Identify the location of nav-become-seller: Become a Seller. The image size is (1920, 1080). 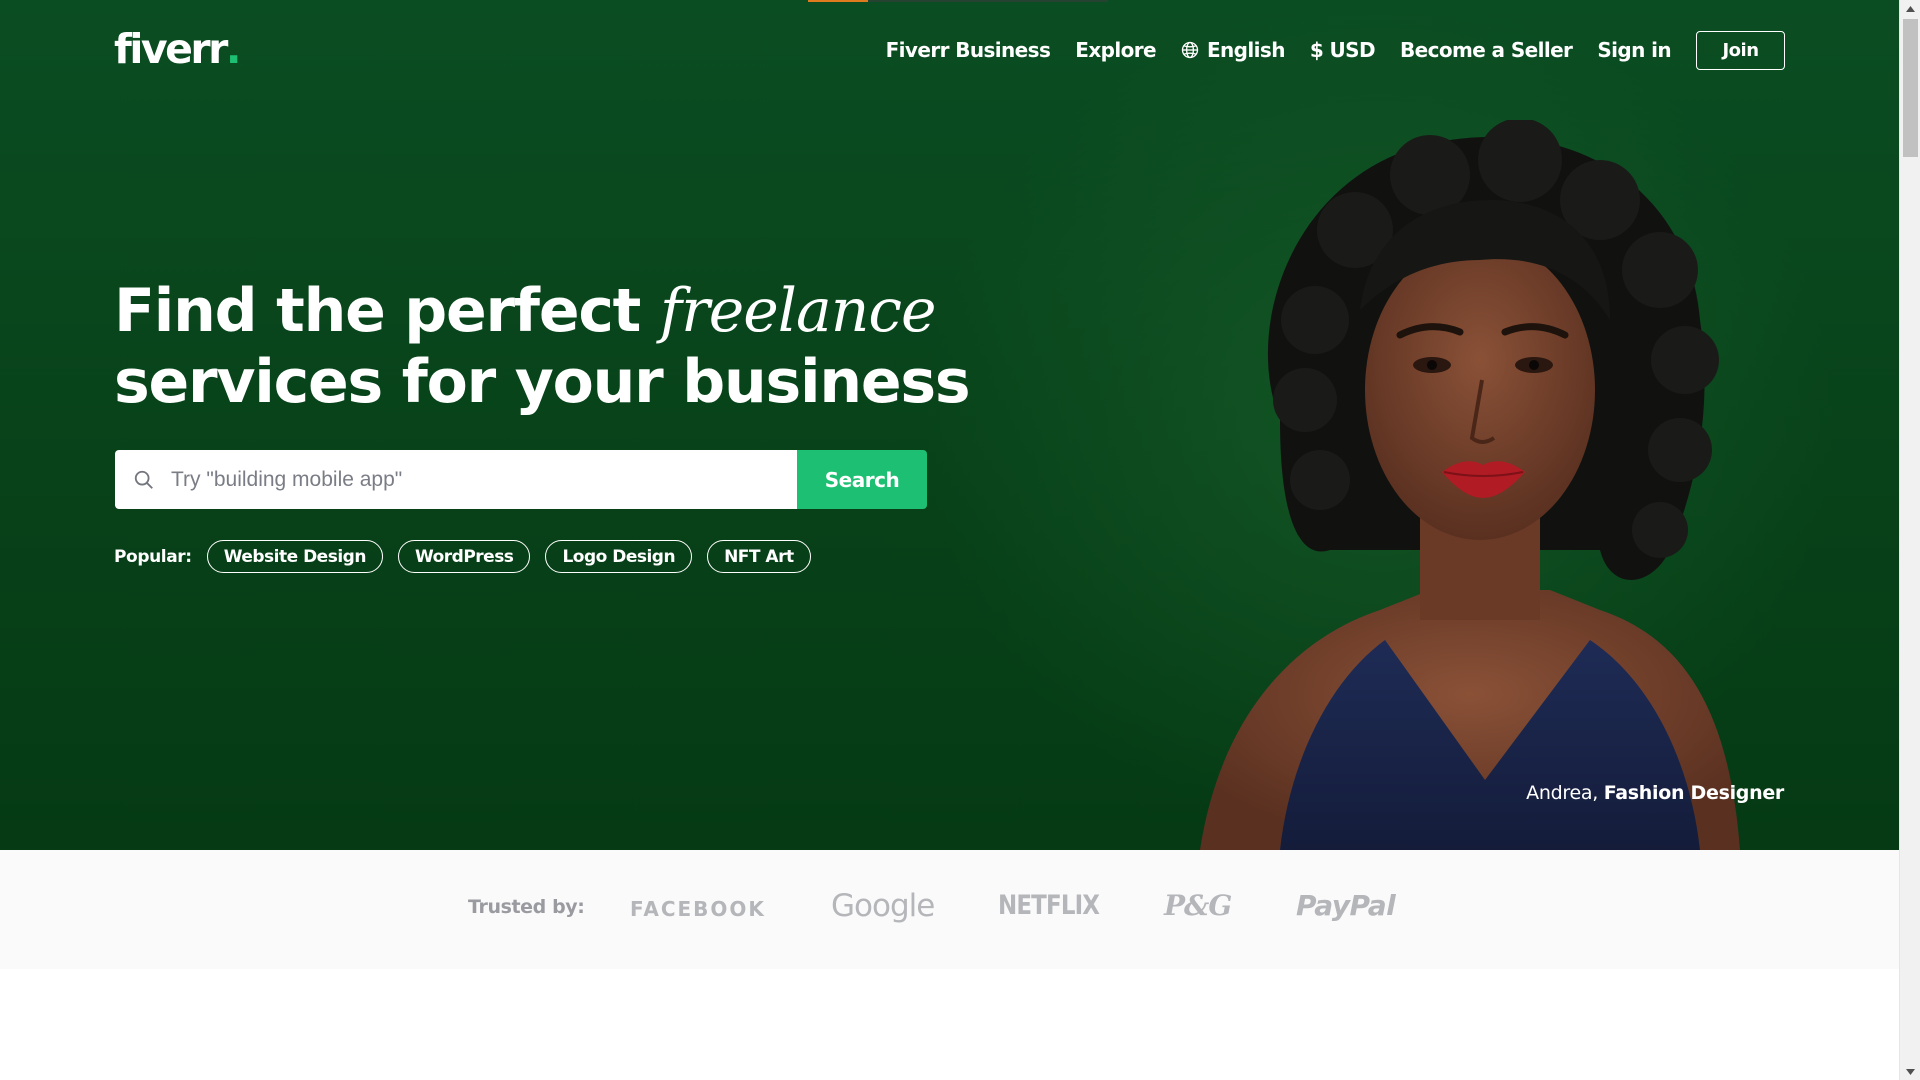
(1486, 50).